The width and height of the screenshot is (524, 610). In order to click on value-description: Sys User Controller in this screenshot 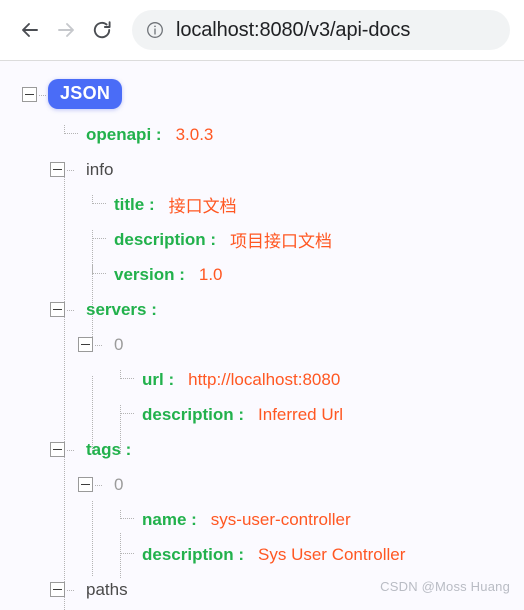, I will do `click(332, 554)`.